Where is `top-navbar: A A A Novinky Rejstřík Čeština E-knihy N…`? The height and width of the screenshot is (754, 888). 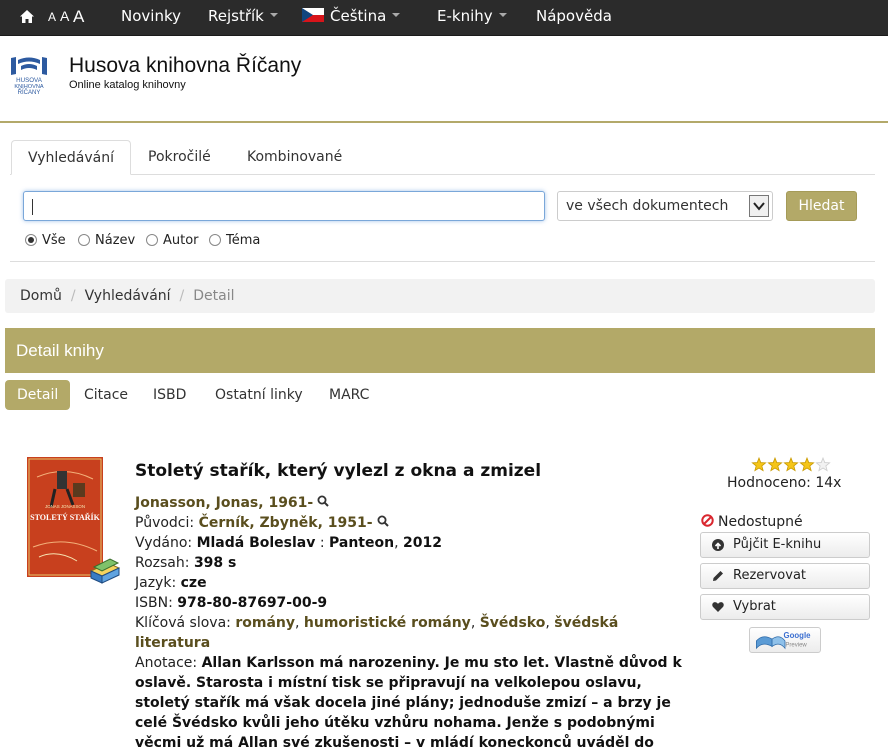
top-navbar: A A A Novinky Rejstřík Čeština E-knihy N… is located at coordinates (444, 18).